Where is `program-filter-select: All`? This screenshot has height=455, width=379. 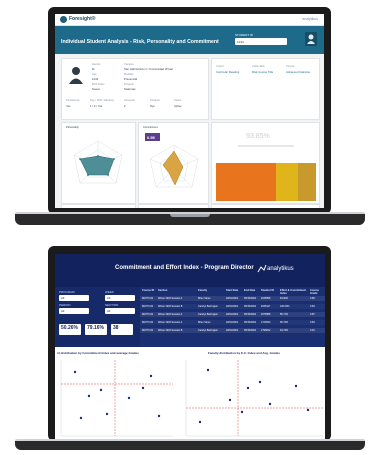
program-filter-select: All is located at coordinates (74, 298).